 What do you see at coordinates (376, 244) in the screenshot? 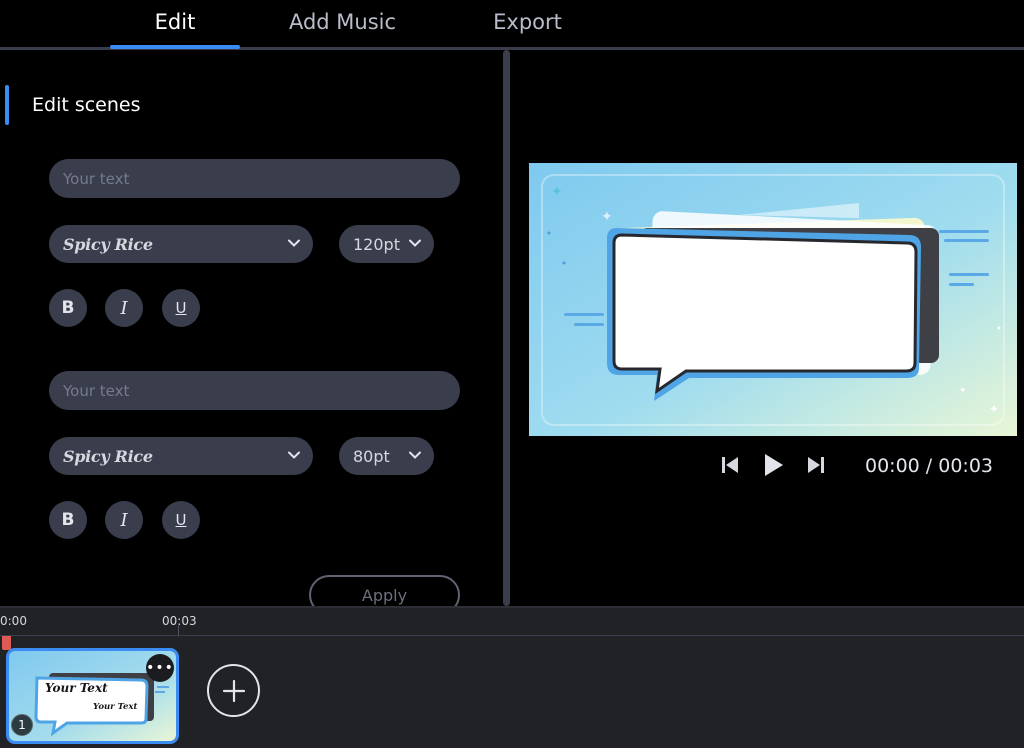
I see `size-select-value: 120pt` at bounding box center [376, 244].